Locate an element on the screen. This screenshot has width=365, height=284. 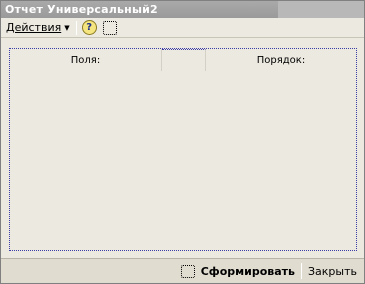
dropdown-arrow-icon: ▼ is located at coordinates (67, 27).